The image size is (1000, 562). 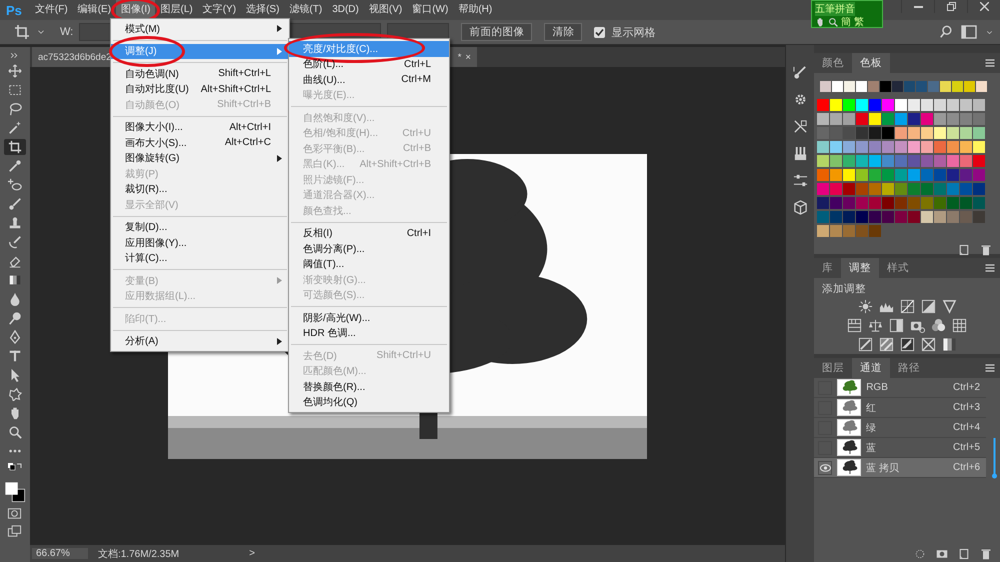 What do you see at coordinates (898, 268) in the screenshot?
I see `panel-tab: 样式` at bounding box center [898, 268].